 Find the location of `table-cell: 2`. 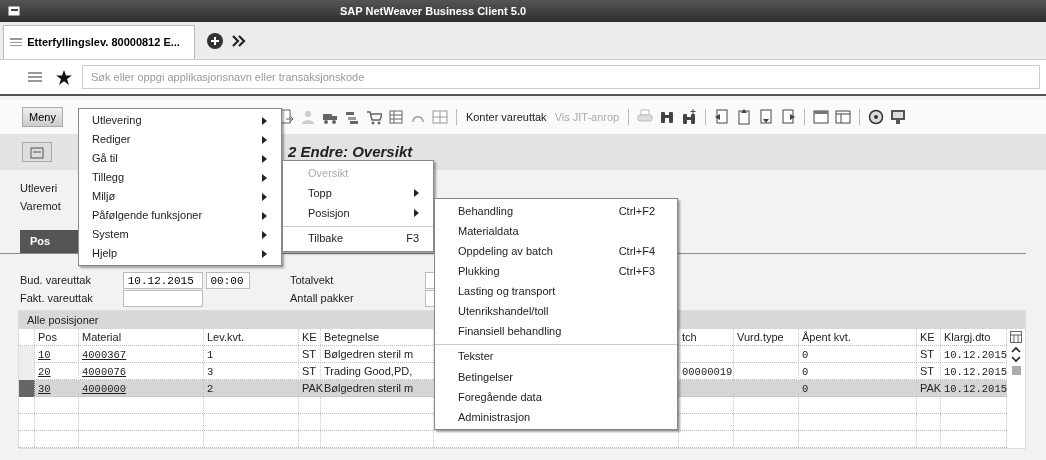

table-cell: 2 is located at coordinates (210, 389).